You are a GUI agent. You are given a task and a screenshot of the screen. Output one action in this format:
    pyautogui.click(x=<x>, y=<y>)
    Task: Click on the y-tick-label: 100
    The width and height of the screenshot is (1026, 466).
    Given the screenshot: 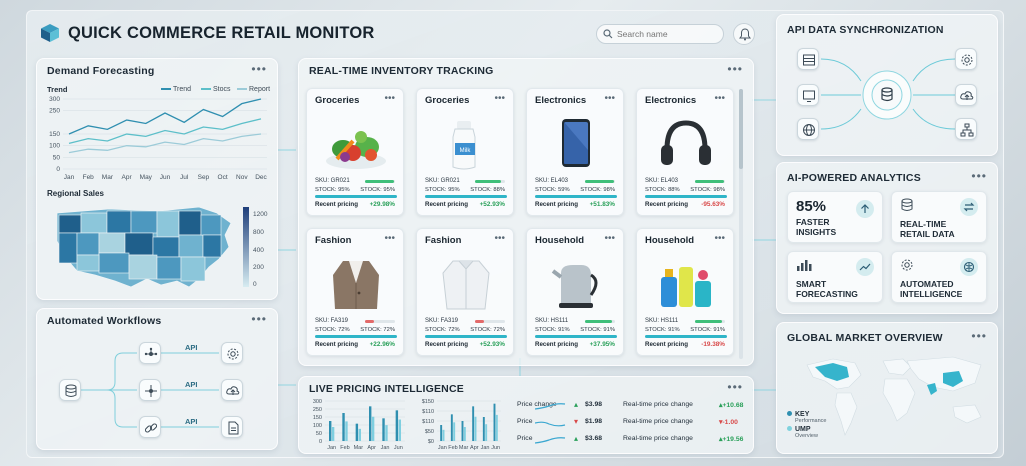 What is the action you would take?
    pyautogui.click(x=54, y=146)
    